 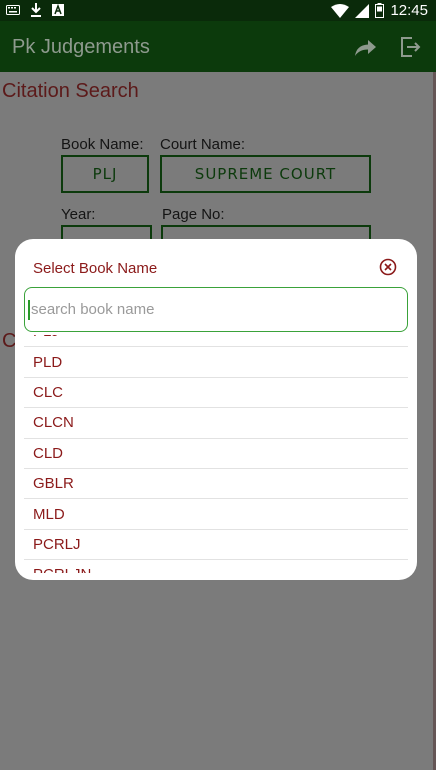 I want to click on list-item: PLJ, so click(x=216, y=341).